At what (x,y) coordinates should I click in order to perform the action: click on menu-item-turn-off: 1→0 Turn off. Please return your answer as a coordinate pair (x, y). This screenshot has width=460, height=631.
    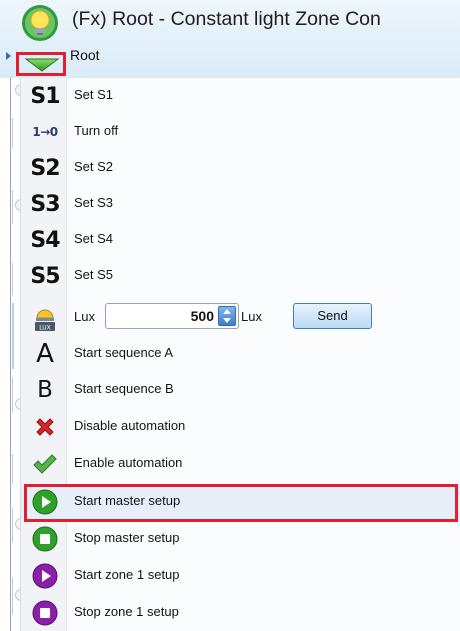
    Looking at the image, I should click on (240, 132).